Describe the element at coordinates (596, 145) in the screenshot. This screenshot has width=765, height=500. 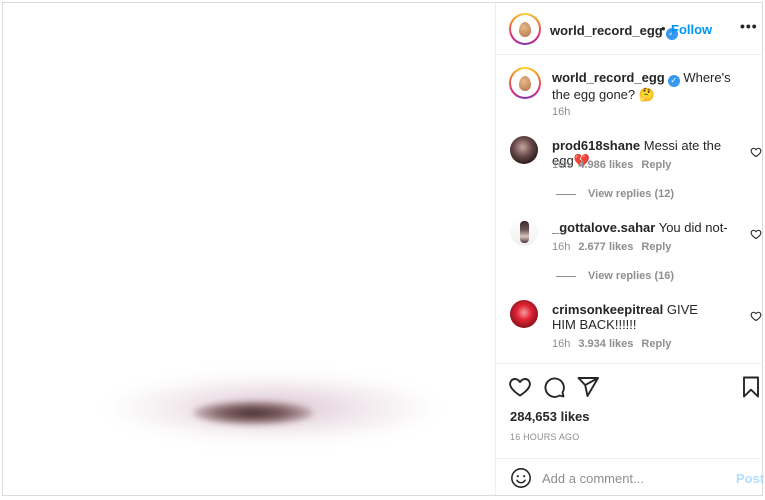
I see `comment-username: prod618shane` at that location.